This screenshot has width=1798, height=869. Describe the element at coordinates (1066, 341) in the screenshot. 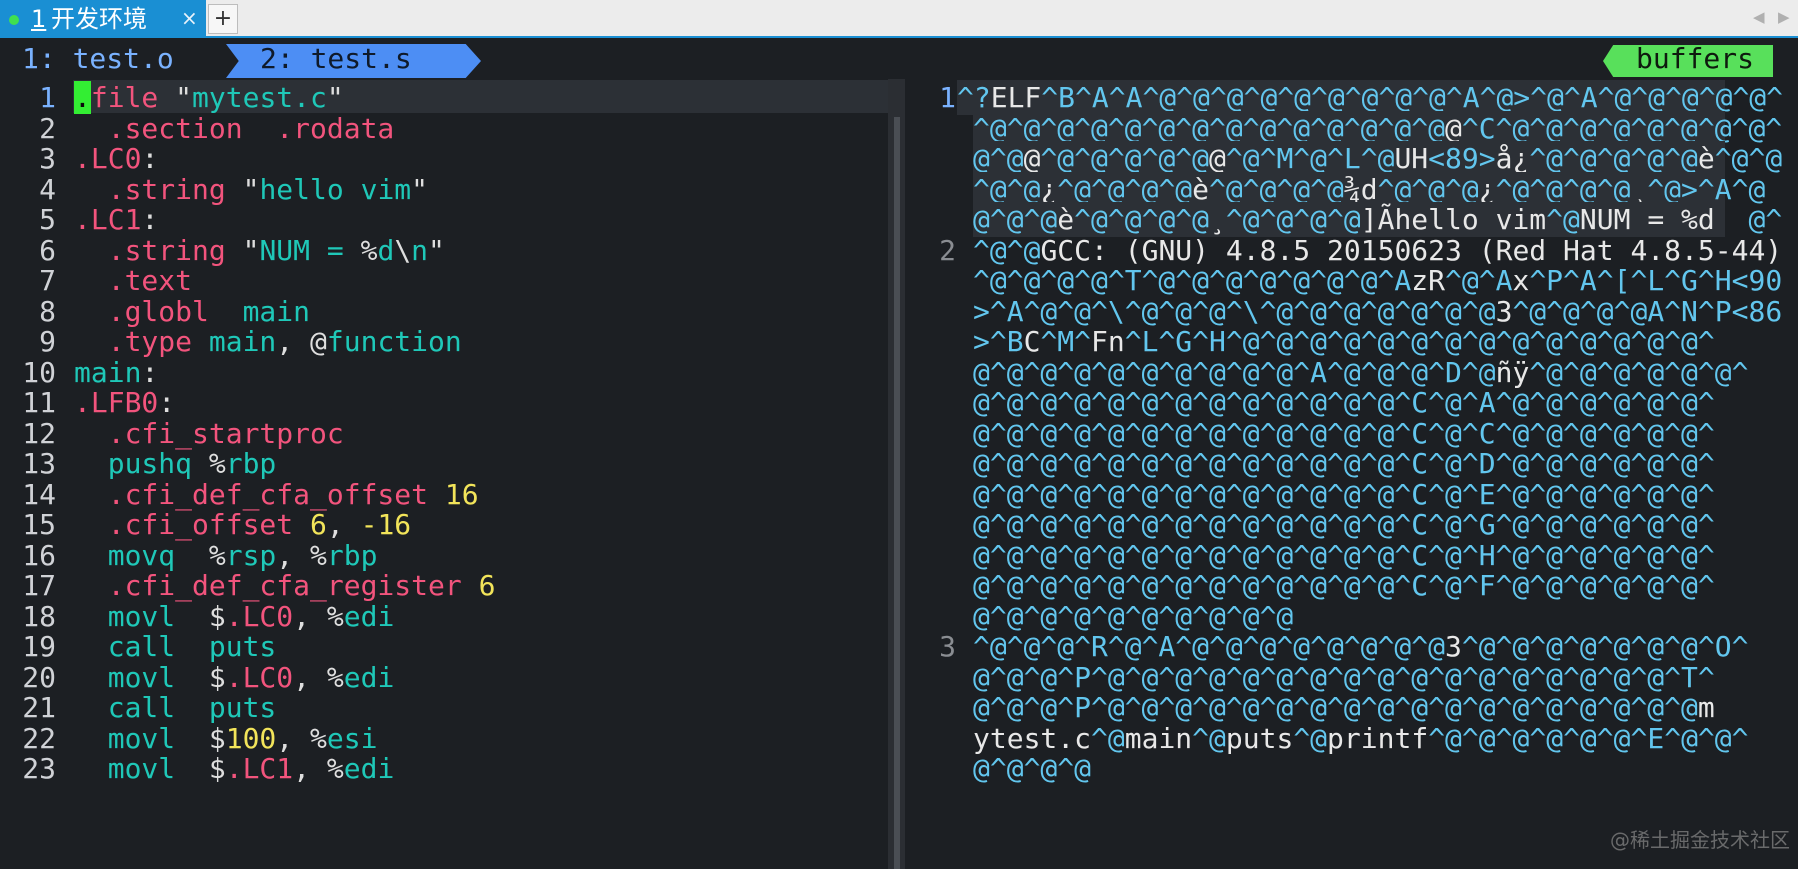

I see `code-token: ^M^` at that location.